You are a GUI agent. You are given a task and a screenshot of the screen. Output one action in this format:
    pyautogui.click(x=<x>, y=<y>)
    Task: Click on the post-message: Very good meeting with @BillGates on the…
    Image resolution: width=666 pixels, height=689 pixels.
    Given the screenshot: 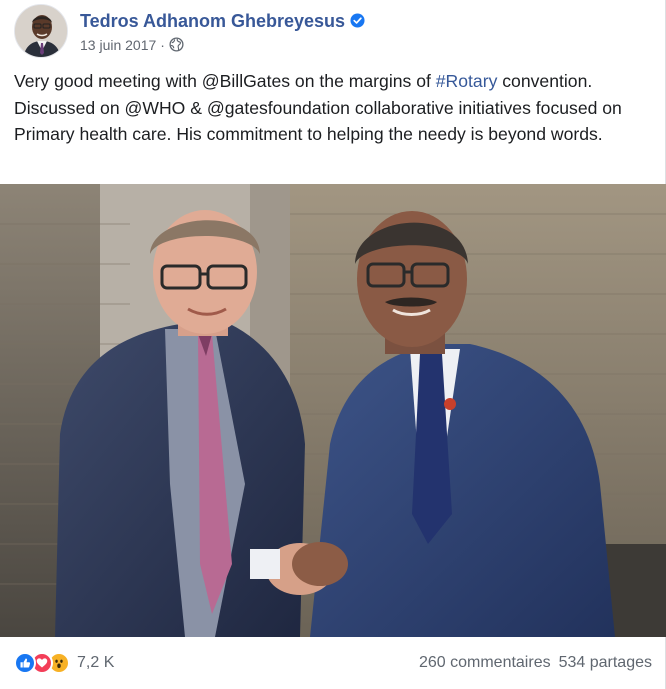 What is the action you would take?
    pyautogui.click(x=334, y=108)
    